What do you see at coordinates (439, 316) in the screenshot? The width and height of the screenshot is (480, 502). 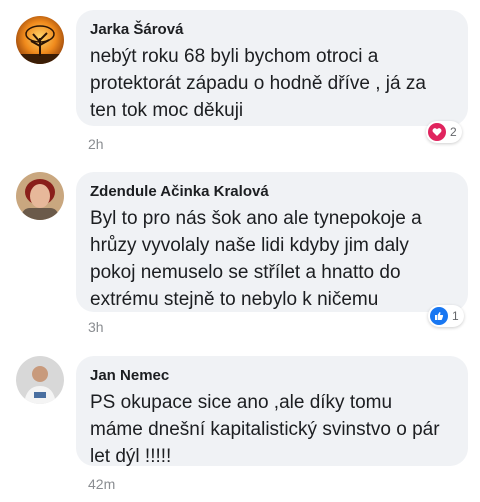 I see `like-icon` at bounding box center [439, 316].